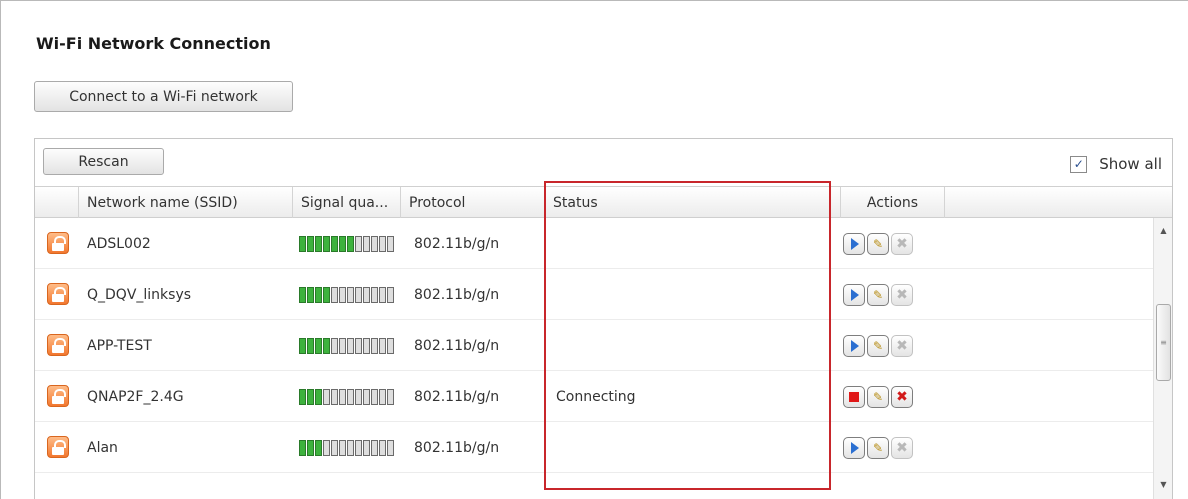  I want to click on network-status: Connecting, so click(596, 396).